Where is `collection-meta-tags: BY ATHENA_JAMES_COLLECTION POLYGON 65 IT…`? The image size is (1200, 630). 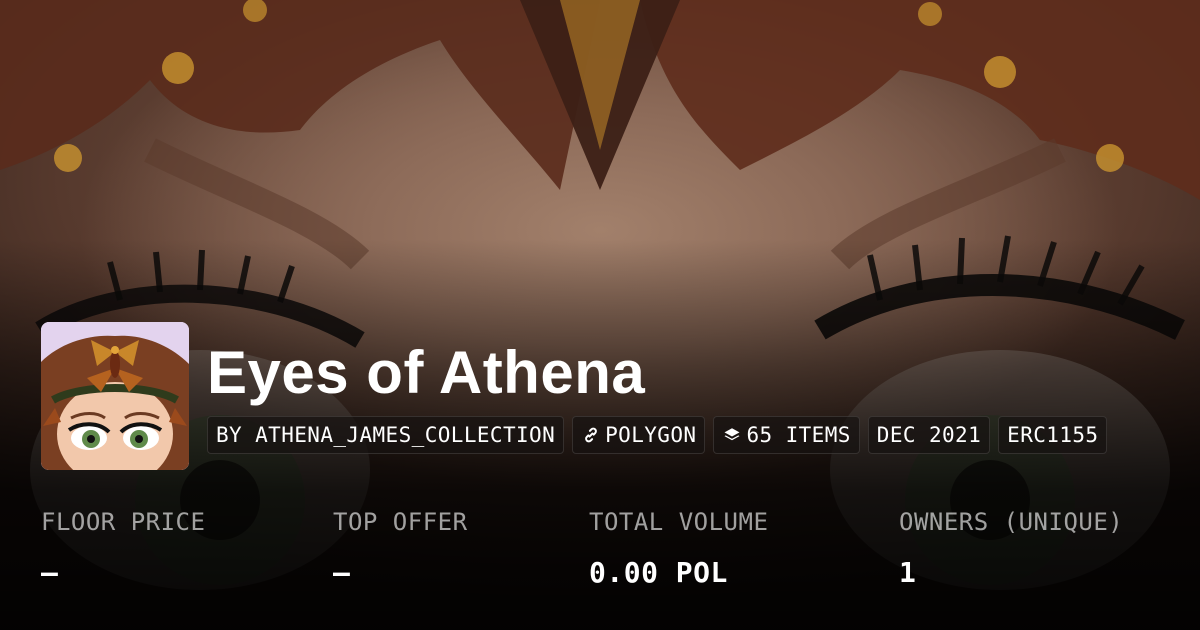
collection-meta-tags: BY ATHENA_JAMES_COLLECTION POLYGON 65 IT… is located at coordinates (657, 435).